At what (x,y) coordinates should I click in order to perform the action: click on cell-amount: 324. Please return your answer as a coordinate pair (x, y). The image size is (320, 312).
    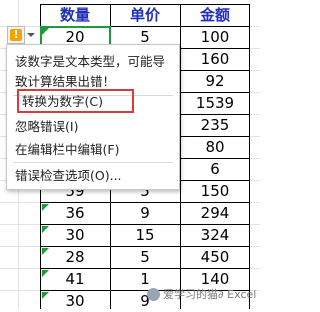
    Looking at the image, I should click on (215, 235).